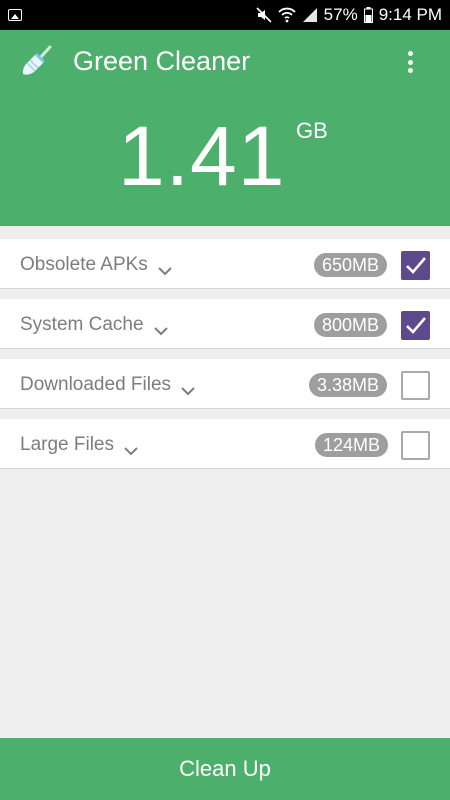  Describe the element at coordinates (84, 264) in the screenshot. I see `list-item-label: Obsolete APKs` at that location.